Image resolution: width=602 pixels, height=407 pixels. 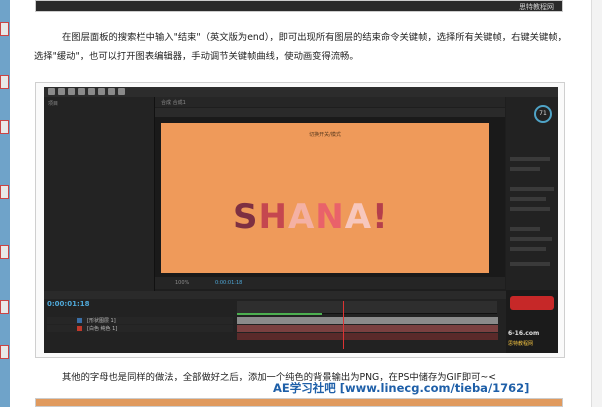 I want to click on timeline-timecode: 0:00:01:18, so click(x=68, y=304).